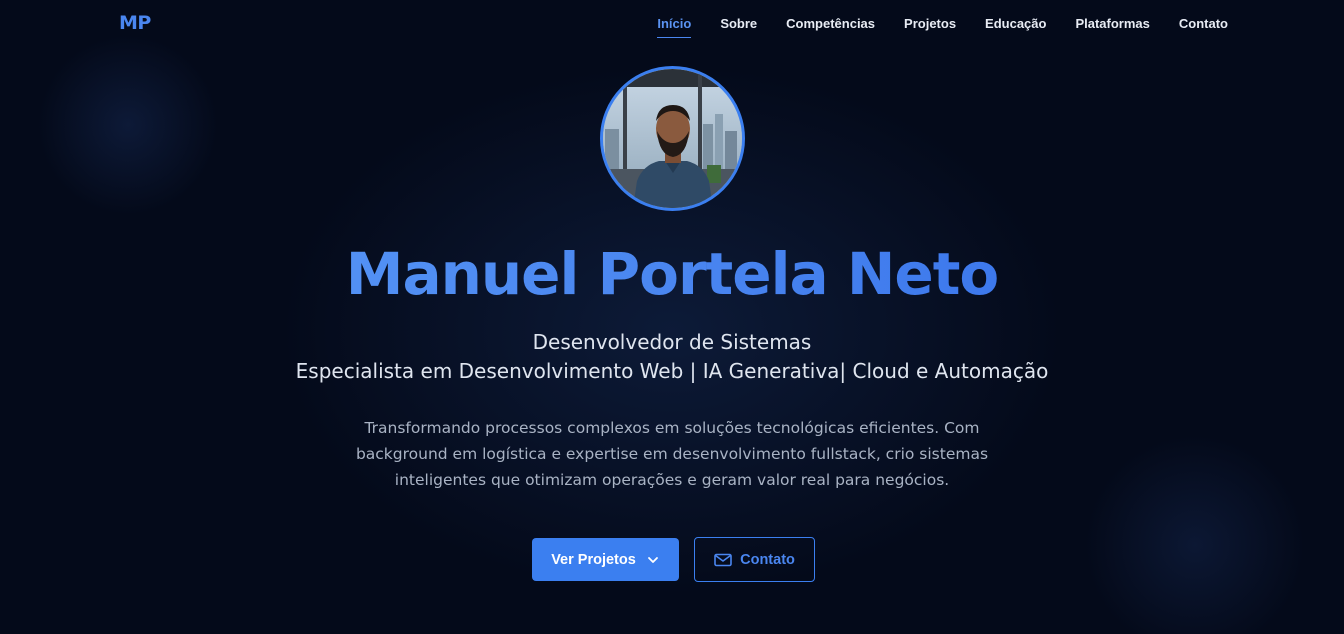  I want to click on mail-icon, so click(723, 560).